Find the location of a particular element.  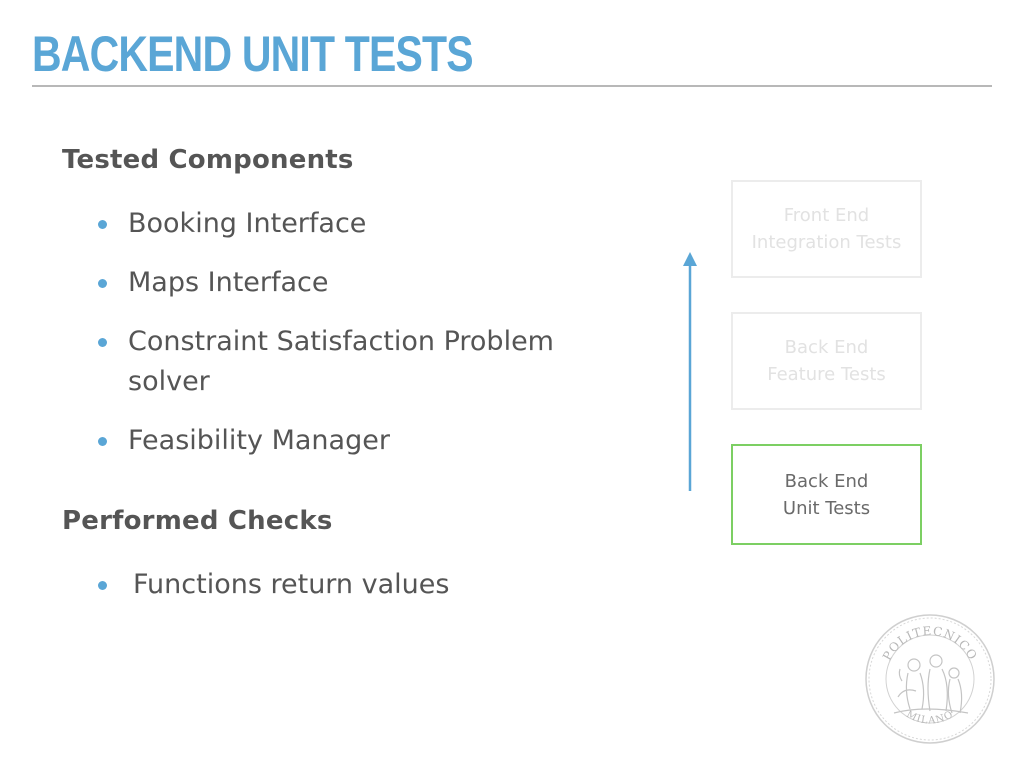

slide-title: BACKEND UNIT TESTS is located at coordinates (253, 54).